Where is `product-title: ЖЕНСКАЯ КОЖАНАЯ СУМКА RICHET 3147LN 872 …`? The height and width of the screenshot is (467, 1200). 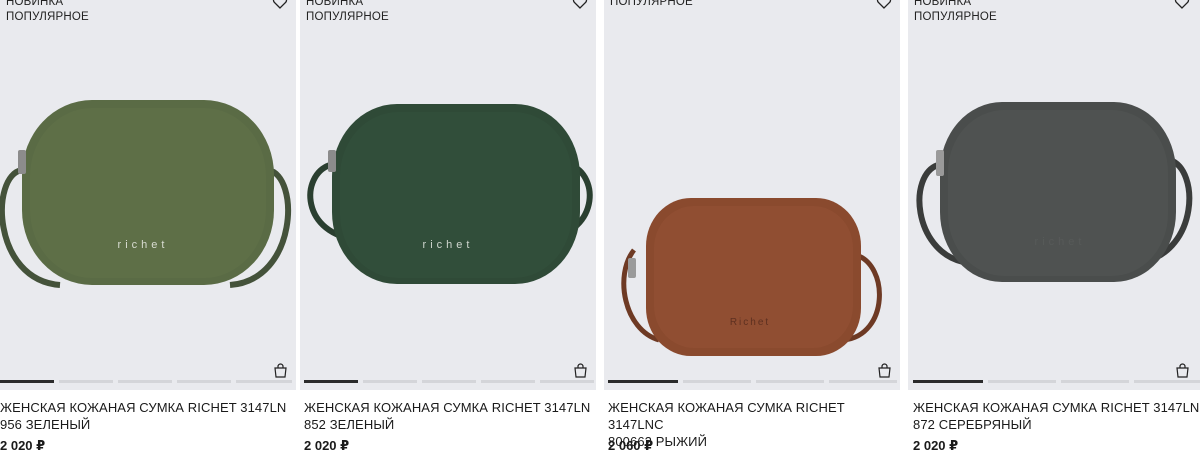 product-title: ЖЕНСКАЯ КОЖАНАЯ СУМКА RICHET 3147LN 872 … is located at coordinates (1056, 416).